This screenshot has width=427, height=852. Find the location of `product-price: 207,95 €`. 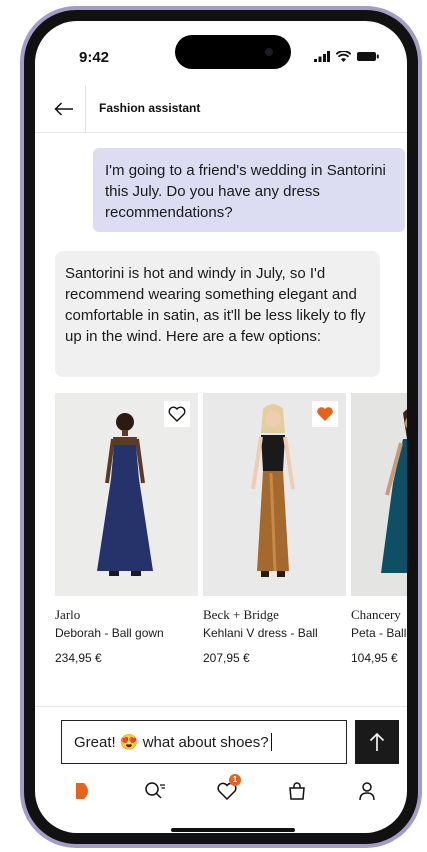

product-price: 207,95 € is located at coordinates (226, 658).